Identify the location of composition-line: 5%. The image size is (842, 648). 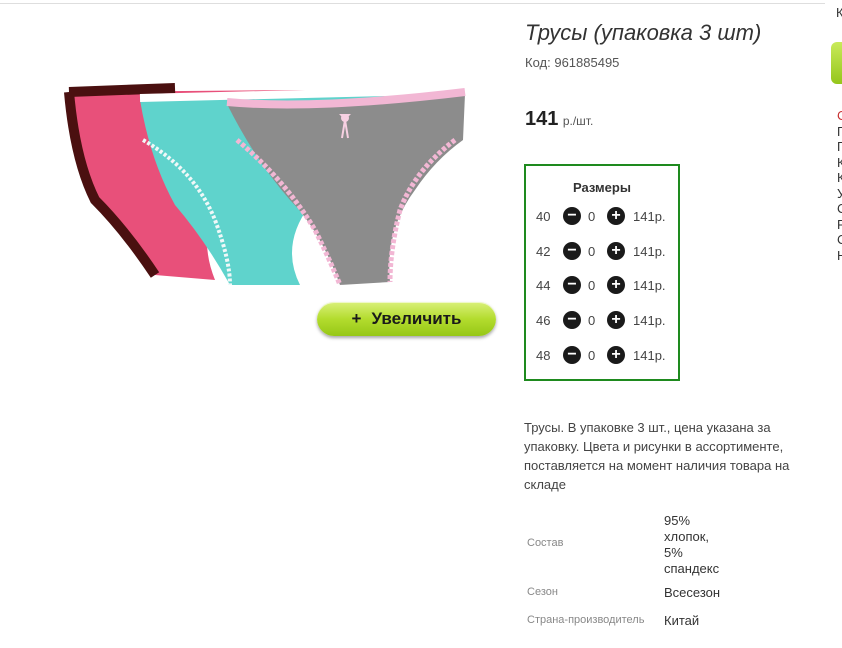
(673, 552).